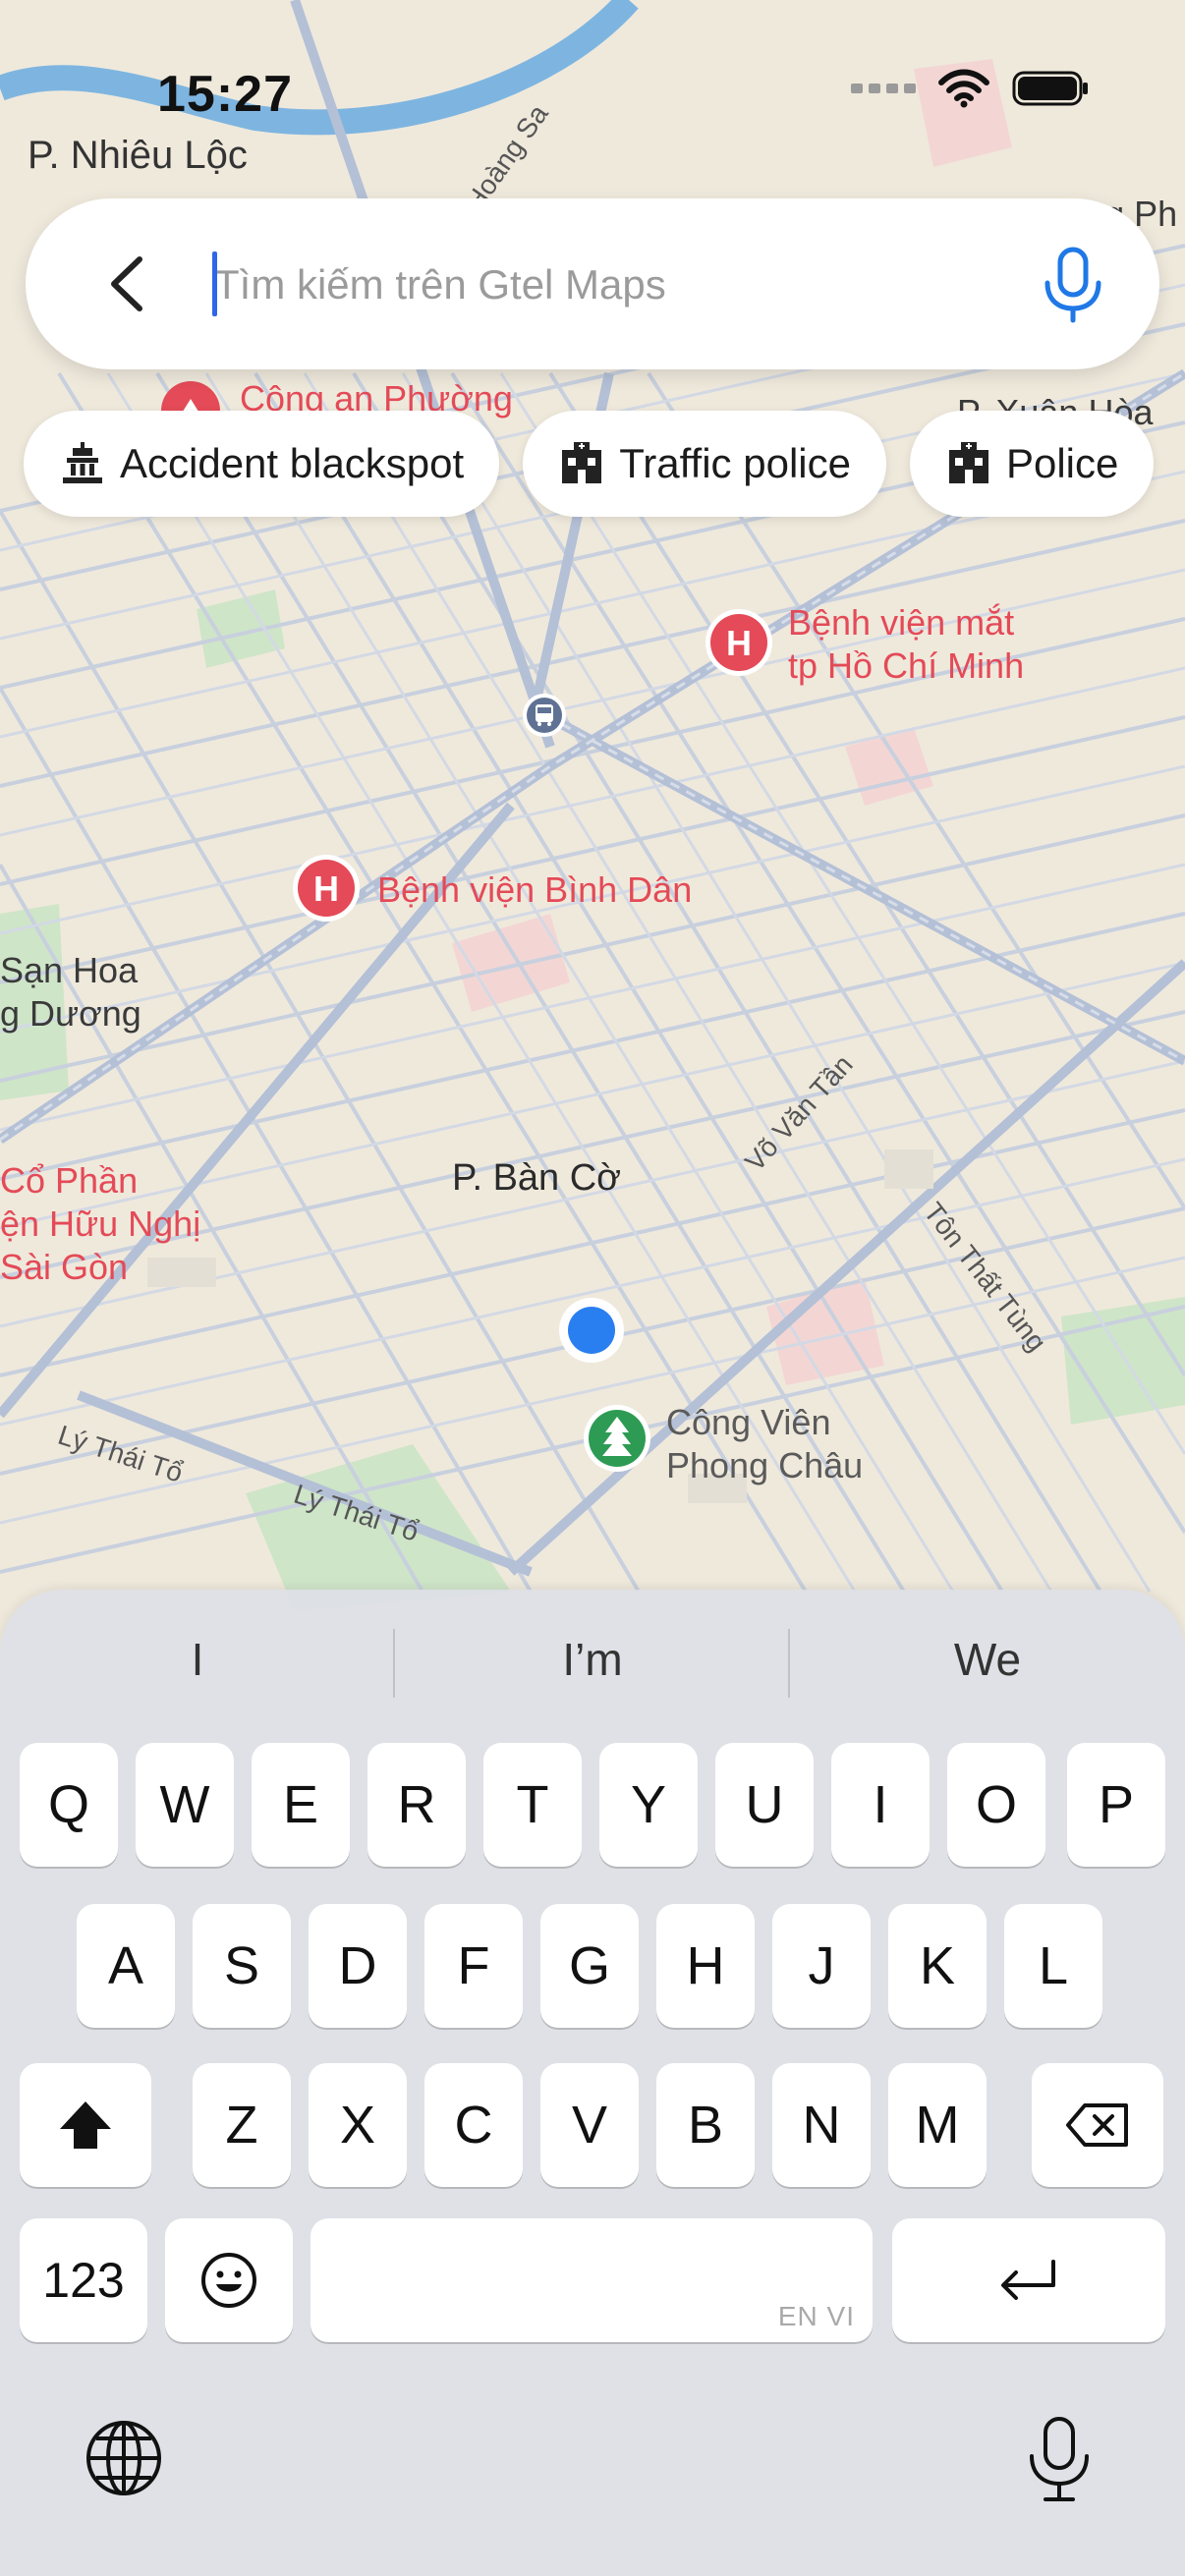 The height and width of the screenshot is (2576, 1185). What do you see at coordinates (617, 1438) in the screenshot?
I see `park-pin-icon` at bounding box center [617, 1438].